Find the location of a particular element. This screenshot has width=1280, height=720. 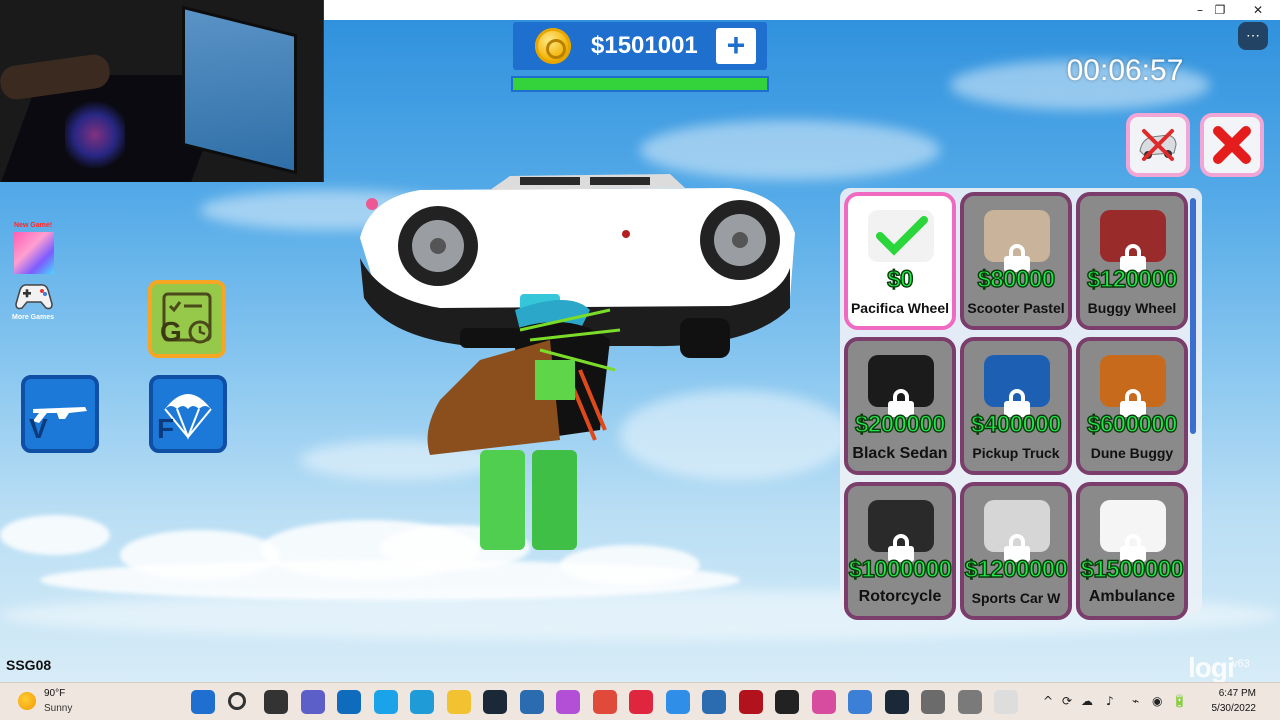

logi-watermark: logi is located at coordinates (1211, 667).